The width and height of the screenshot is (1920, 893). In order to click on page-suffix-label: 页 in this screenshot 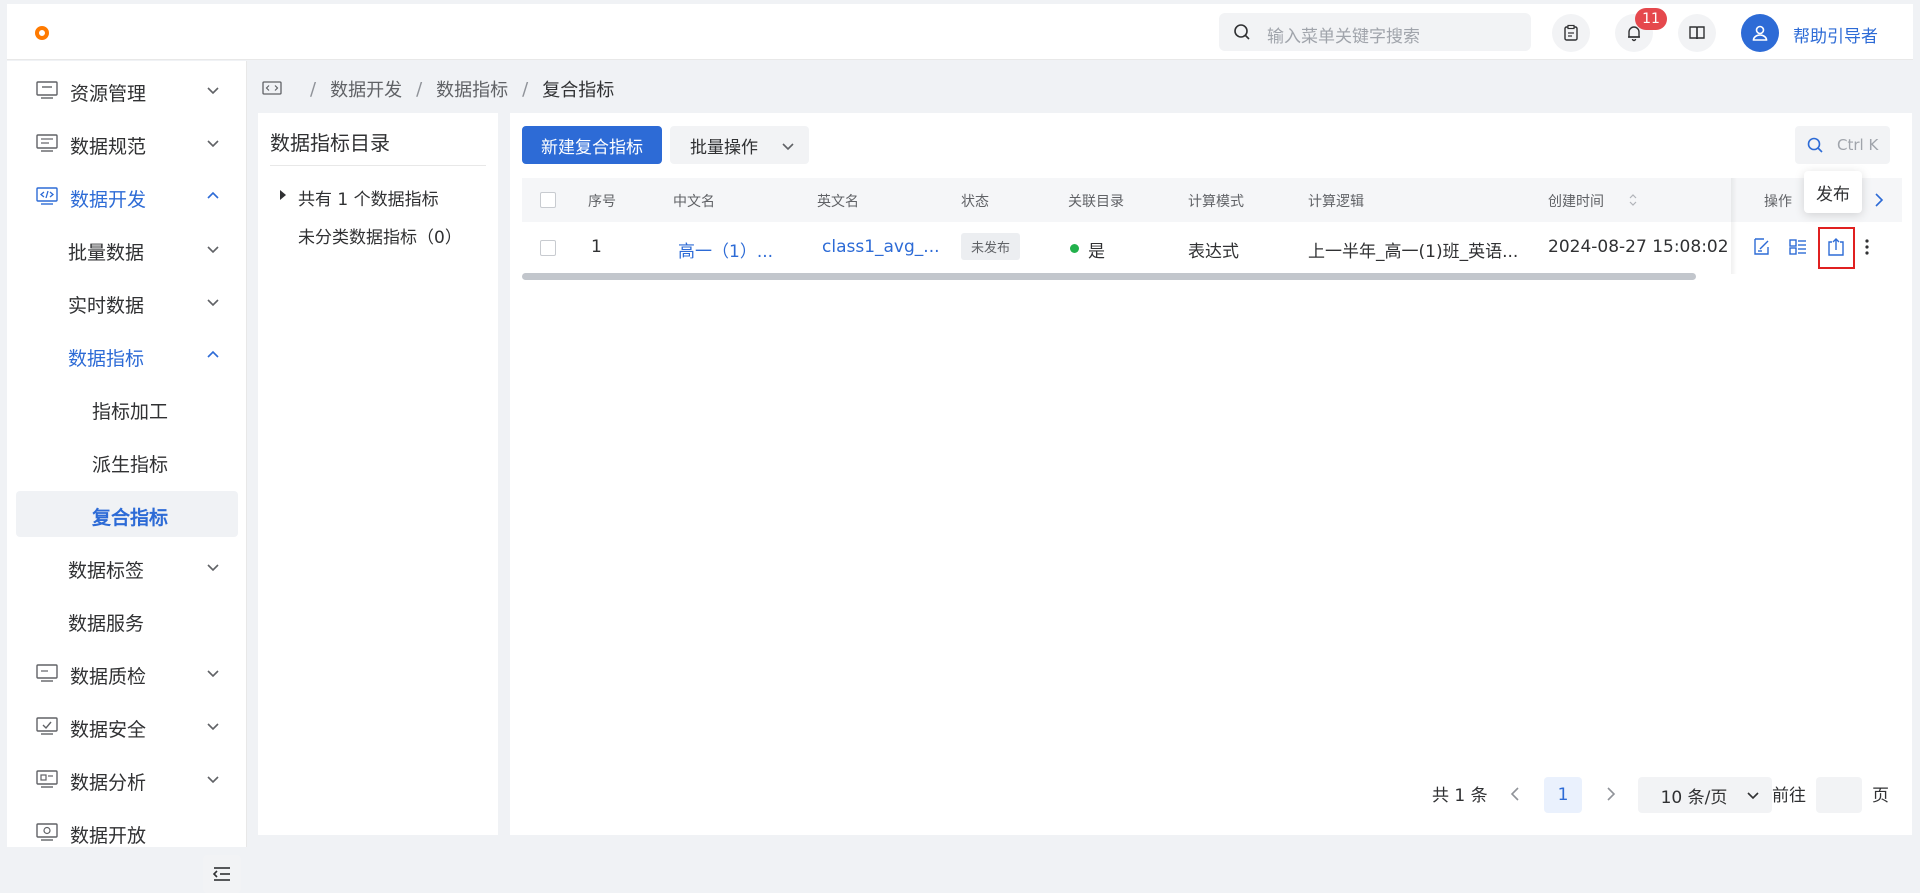, I will do `click(1880, 796)`.